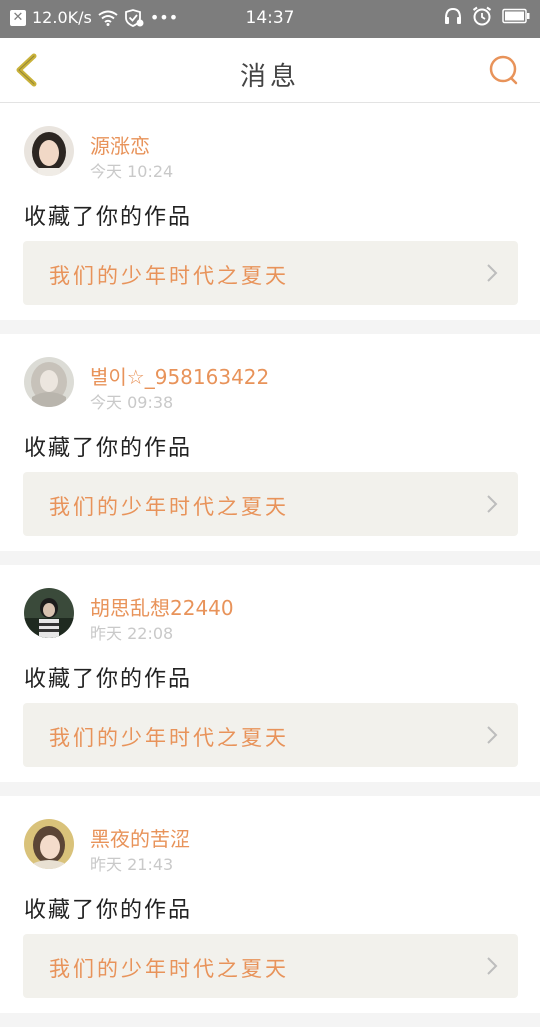  I want to click on page-title: 消息, so click(269, 77).